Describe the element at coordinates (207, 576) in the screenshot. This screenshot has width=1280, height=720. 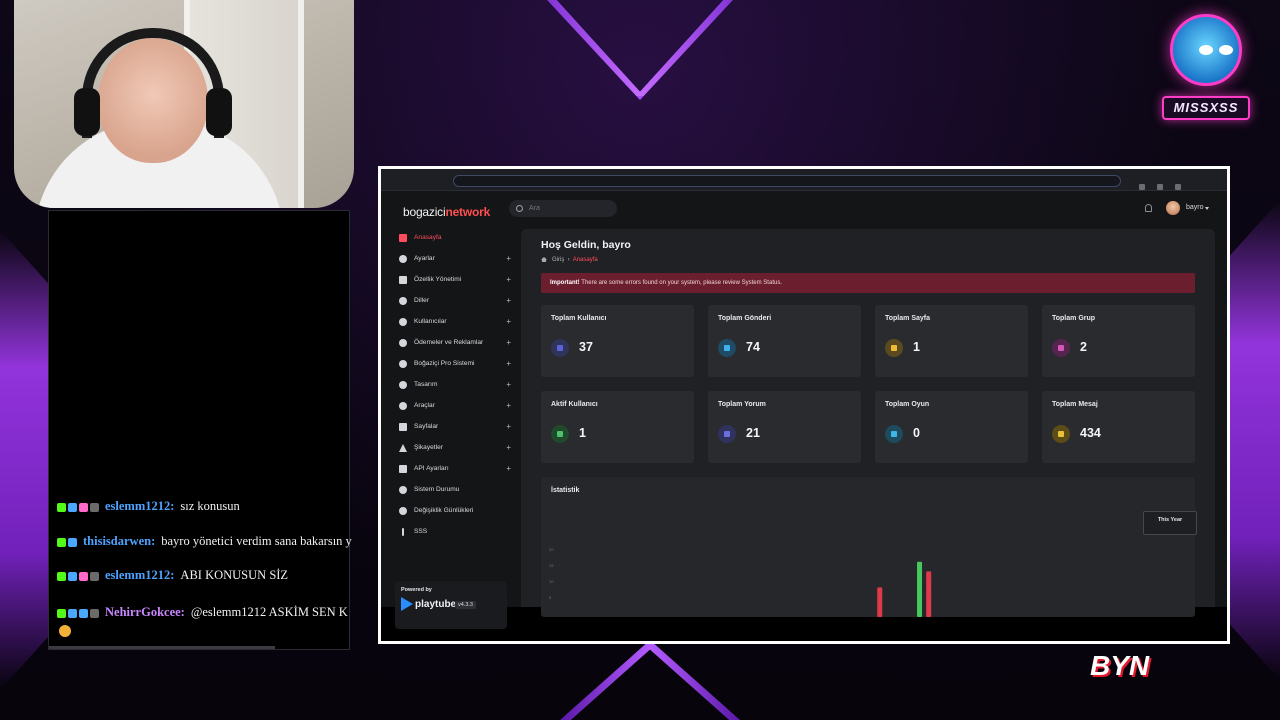
I see `chat-message: eslemm1212: ABI KONUSUN SİZ` at that location.